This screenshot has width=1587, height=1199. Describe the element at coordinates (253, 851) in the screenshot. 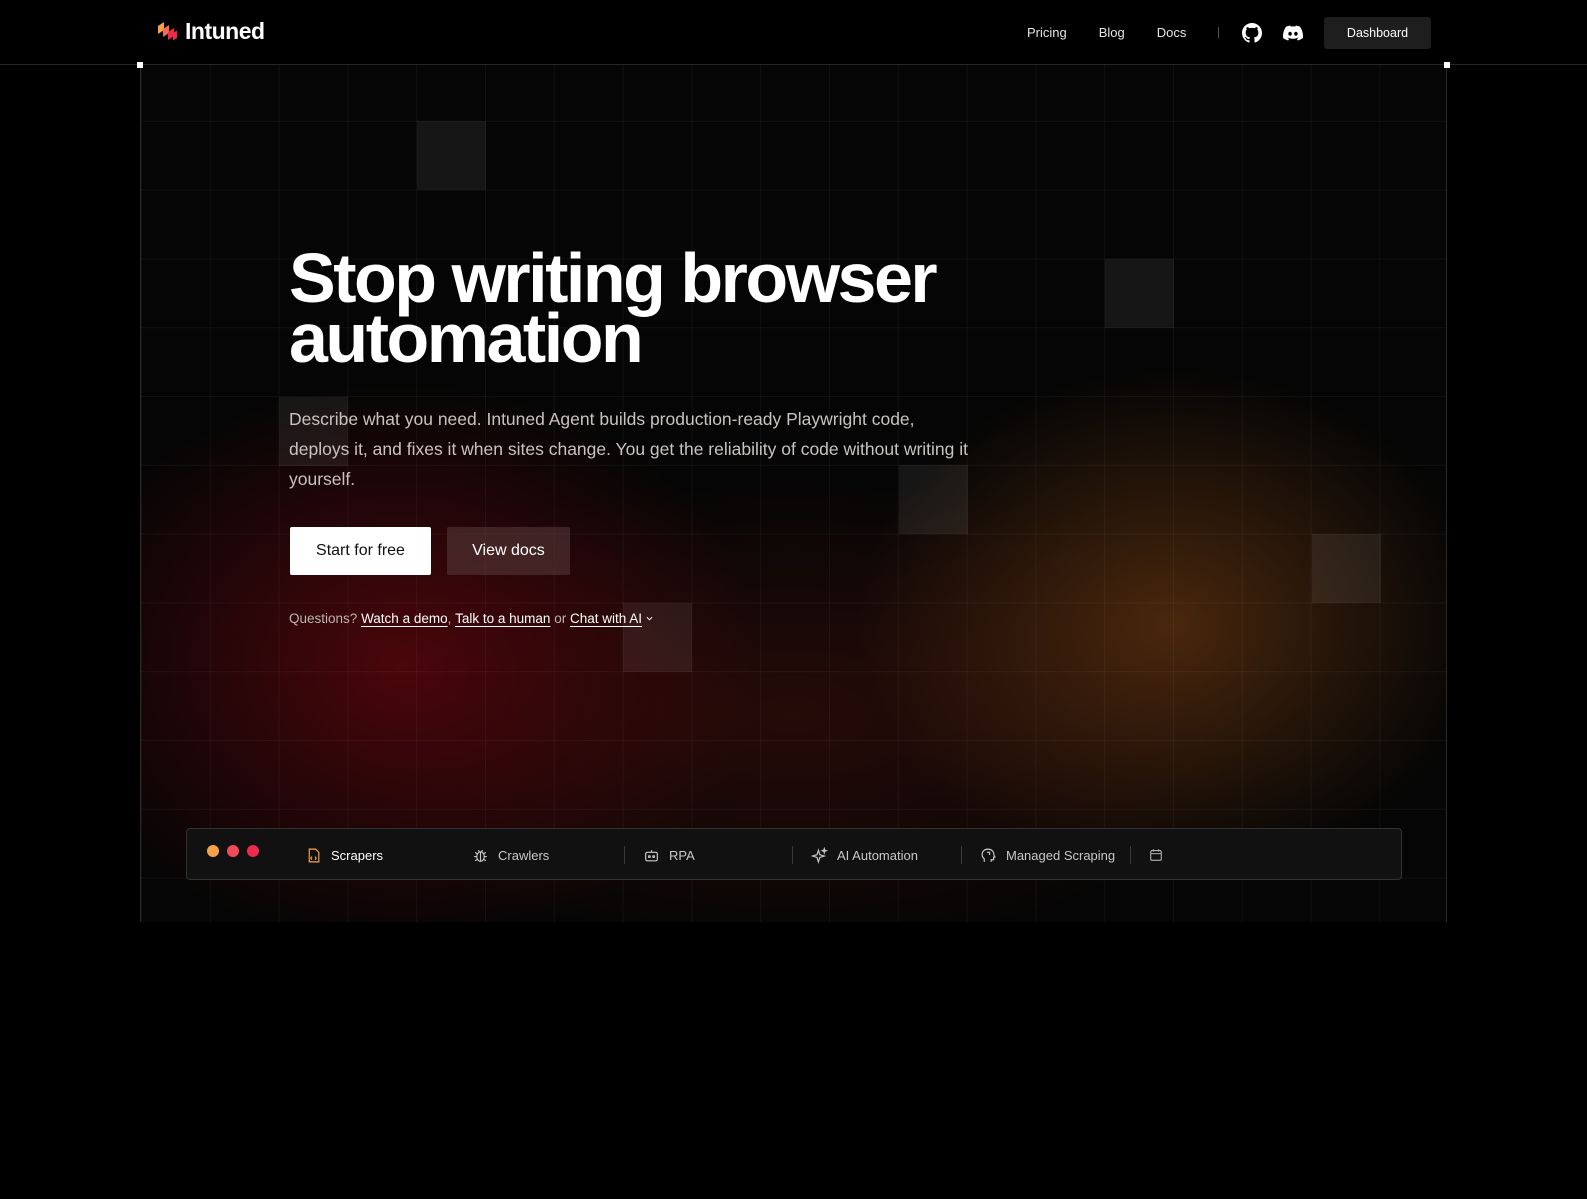

I see `window-dot-crimson` at that location.